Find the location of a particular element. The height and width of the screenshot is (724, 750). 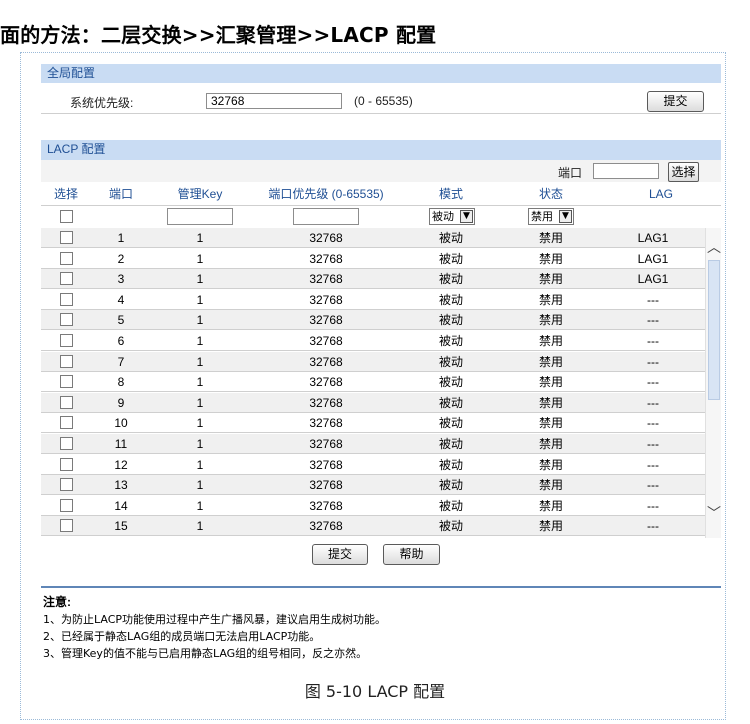

filter-status-value: 禁用 is located at coordinates (542, 216).